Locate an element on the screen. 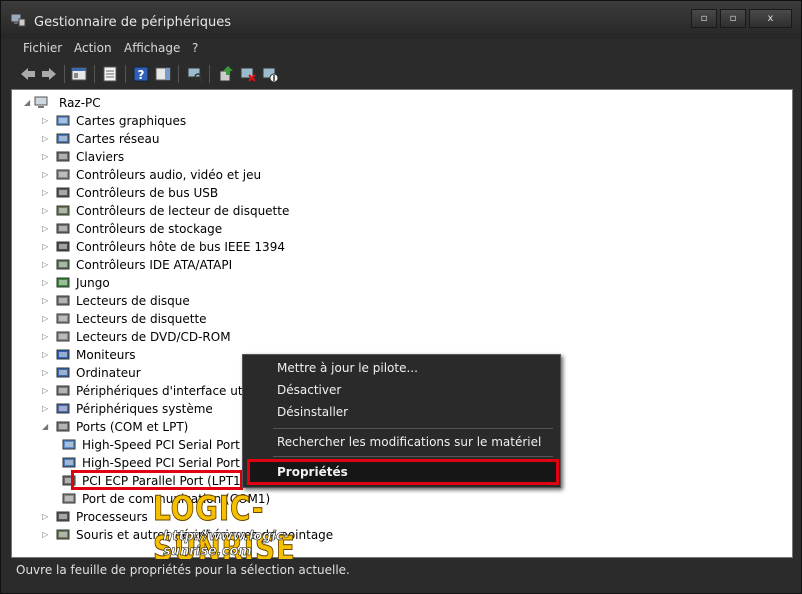 This screenshot has width=802, height=594. ctx-uninstall: Désinstaller is located at coordinates (312, 412).